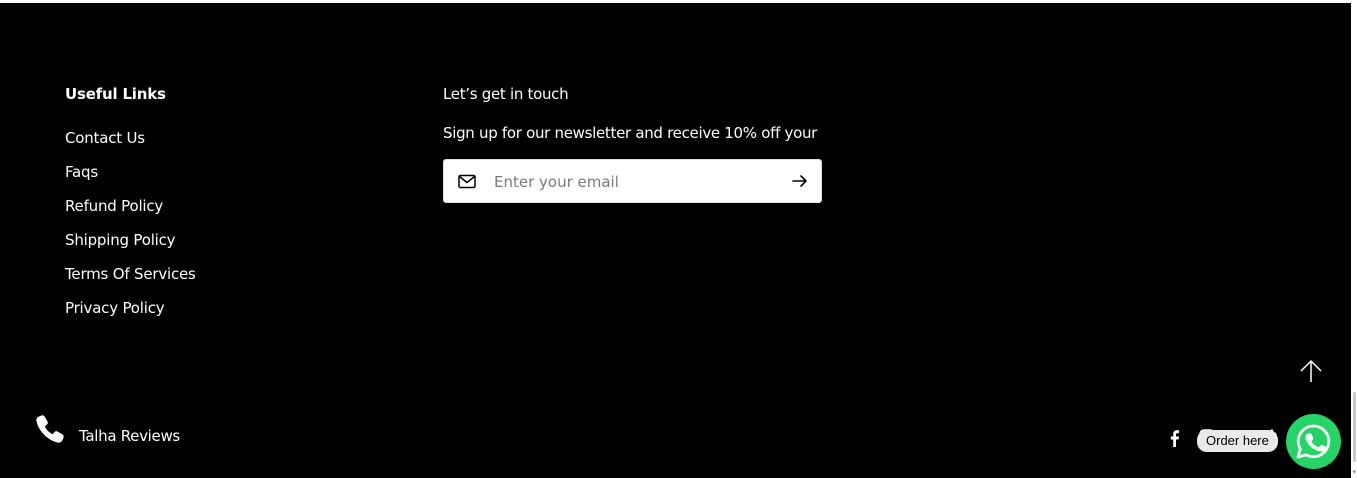 Image resolution: width=1357 pixels, height=478 pixels. I want to click on phone-icon, so click(50, 429).